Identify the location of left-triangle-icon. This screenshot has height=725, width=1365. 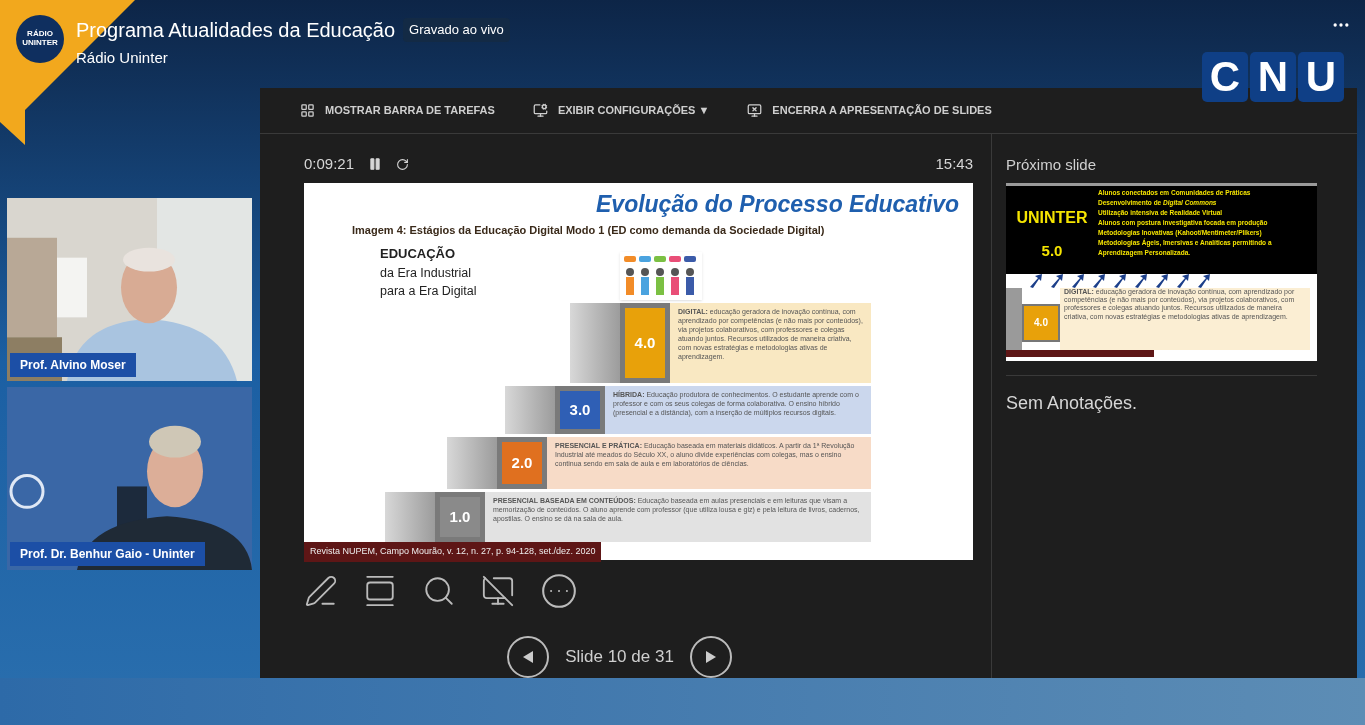
(528, 657).